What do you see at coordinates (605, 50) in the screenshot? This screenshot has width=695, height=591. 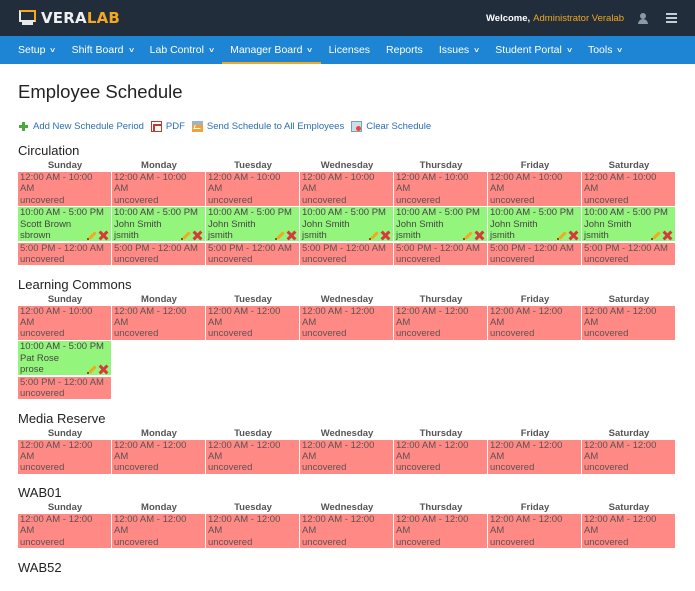 I see `nav-item-tools: Tools ∨` at bounding box center [605, 50].